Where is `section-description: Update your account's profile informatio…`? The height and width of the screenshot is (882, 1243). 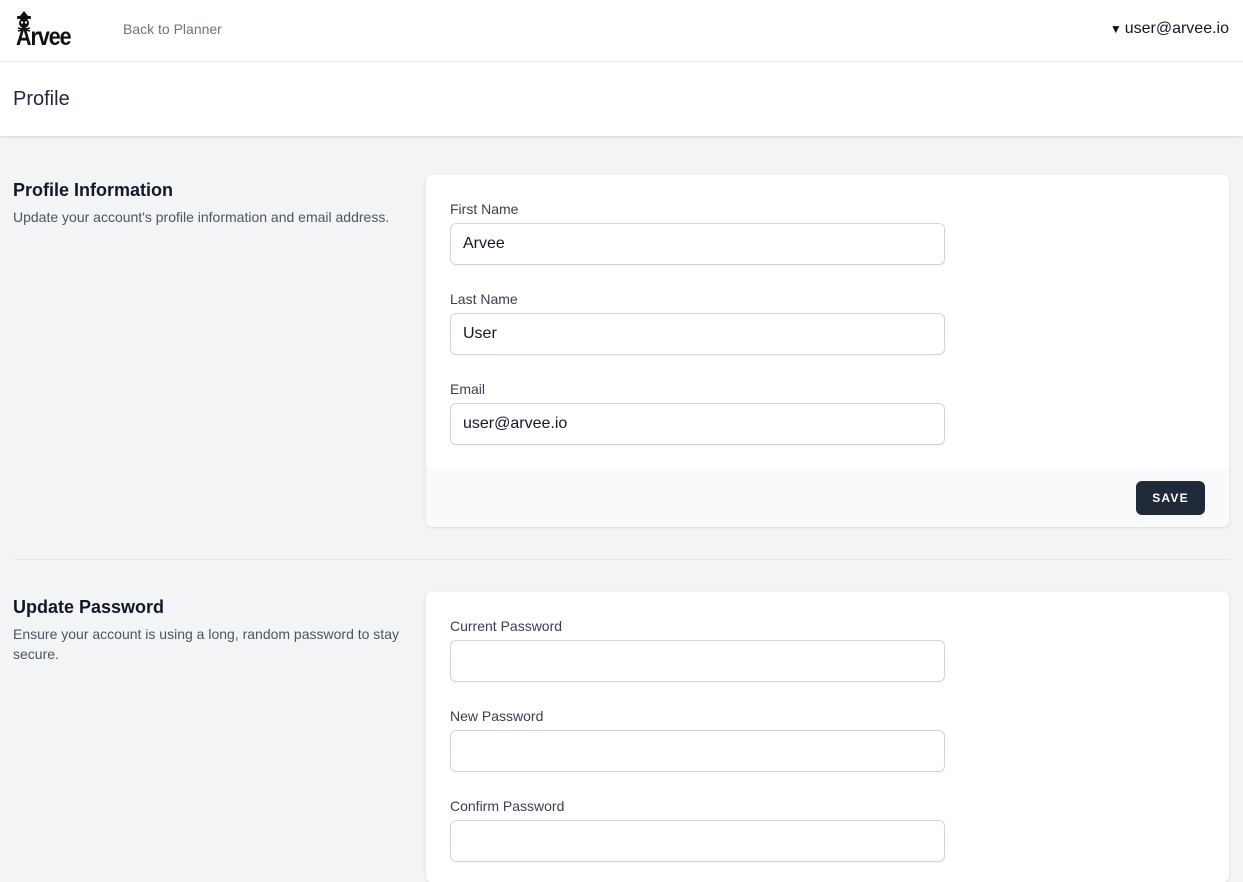 section-description: Update your account's profile informatio… is located at coordinates (201, 217).